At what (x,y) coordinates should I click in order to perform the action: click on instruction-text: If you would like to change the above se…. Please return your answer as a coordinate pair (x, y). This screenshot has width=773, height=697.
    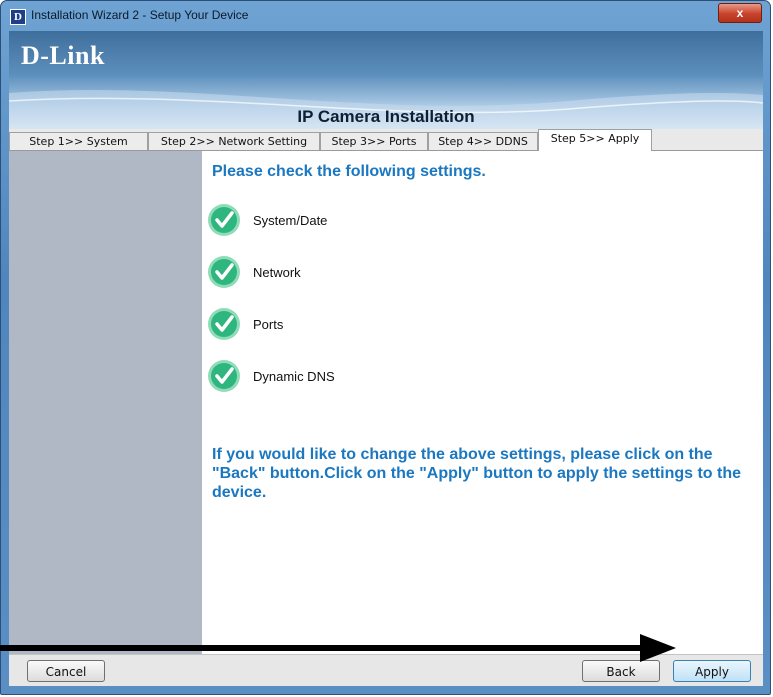
    Looking at the image, I should click on (477, 473).